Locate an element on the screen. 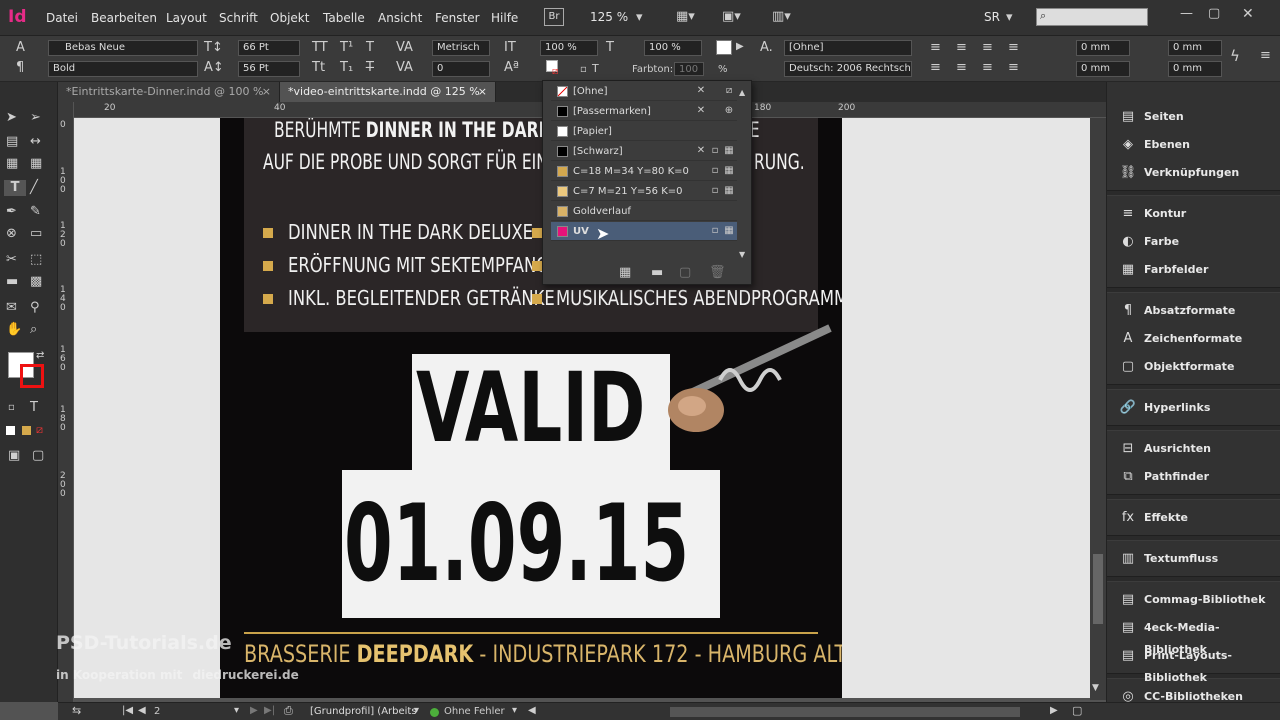  swatch-row: [Papier] is located at coordinates (644, 131).